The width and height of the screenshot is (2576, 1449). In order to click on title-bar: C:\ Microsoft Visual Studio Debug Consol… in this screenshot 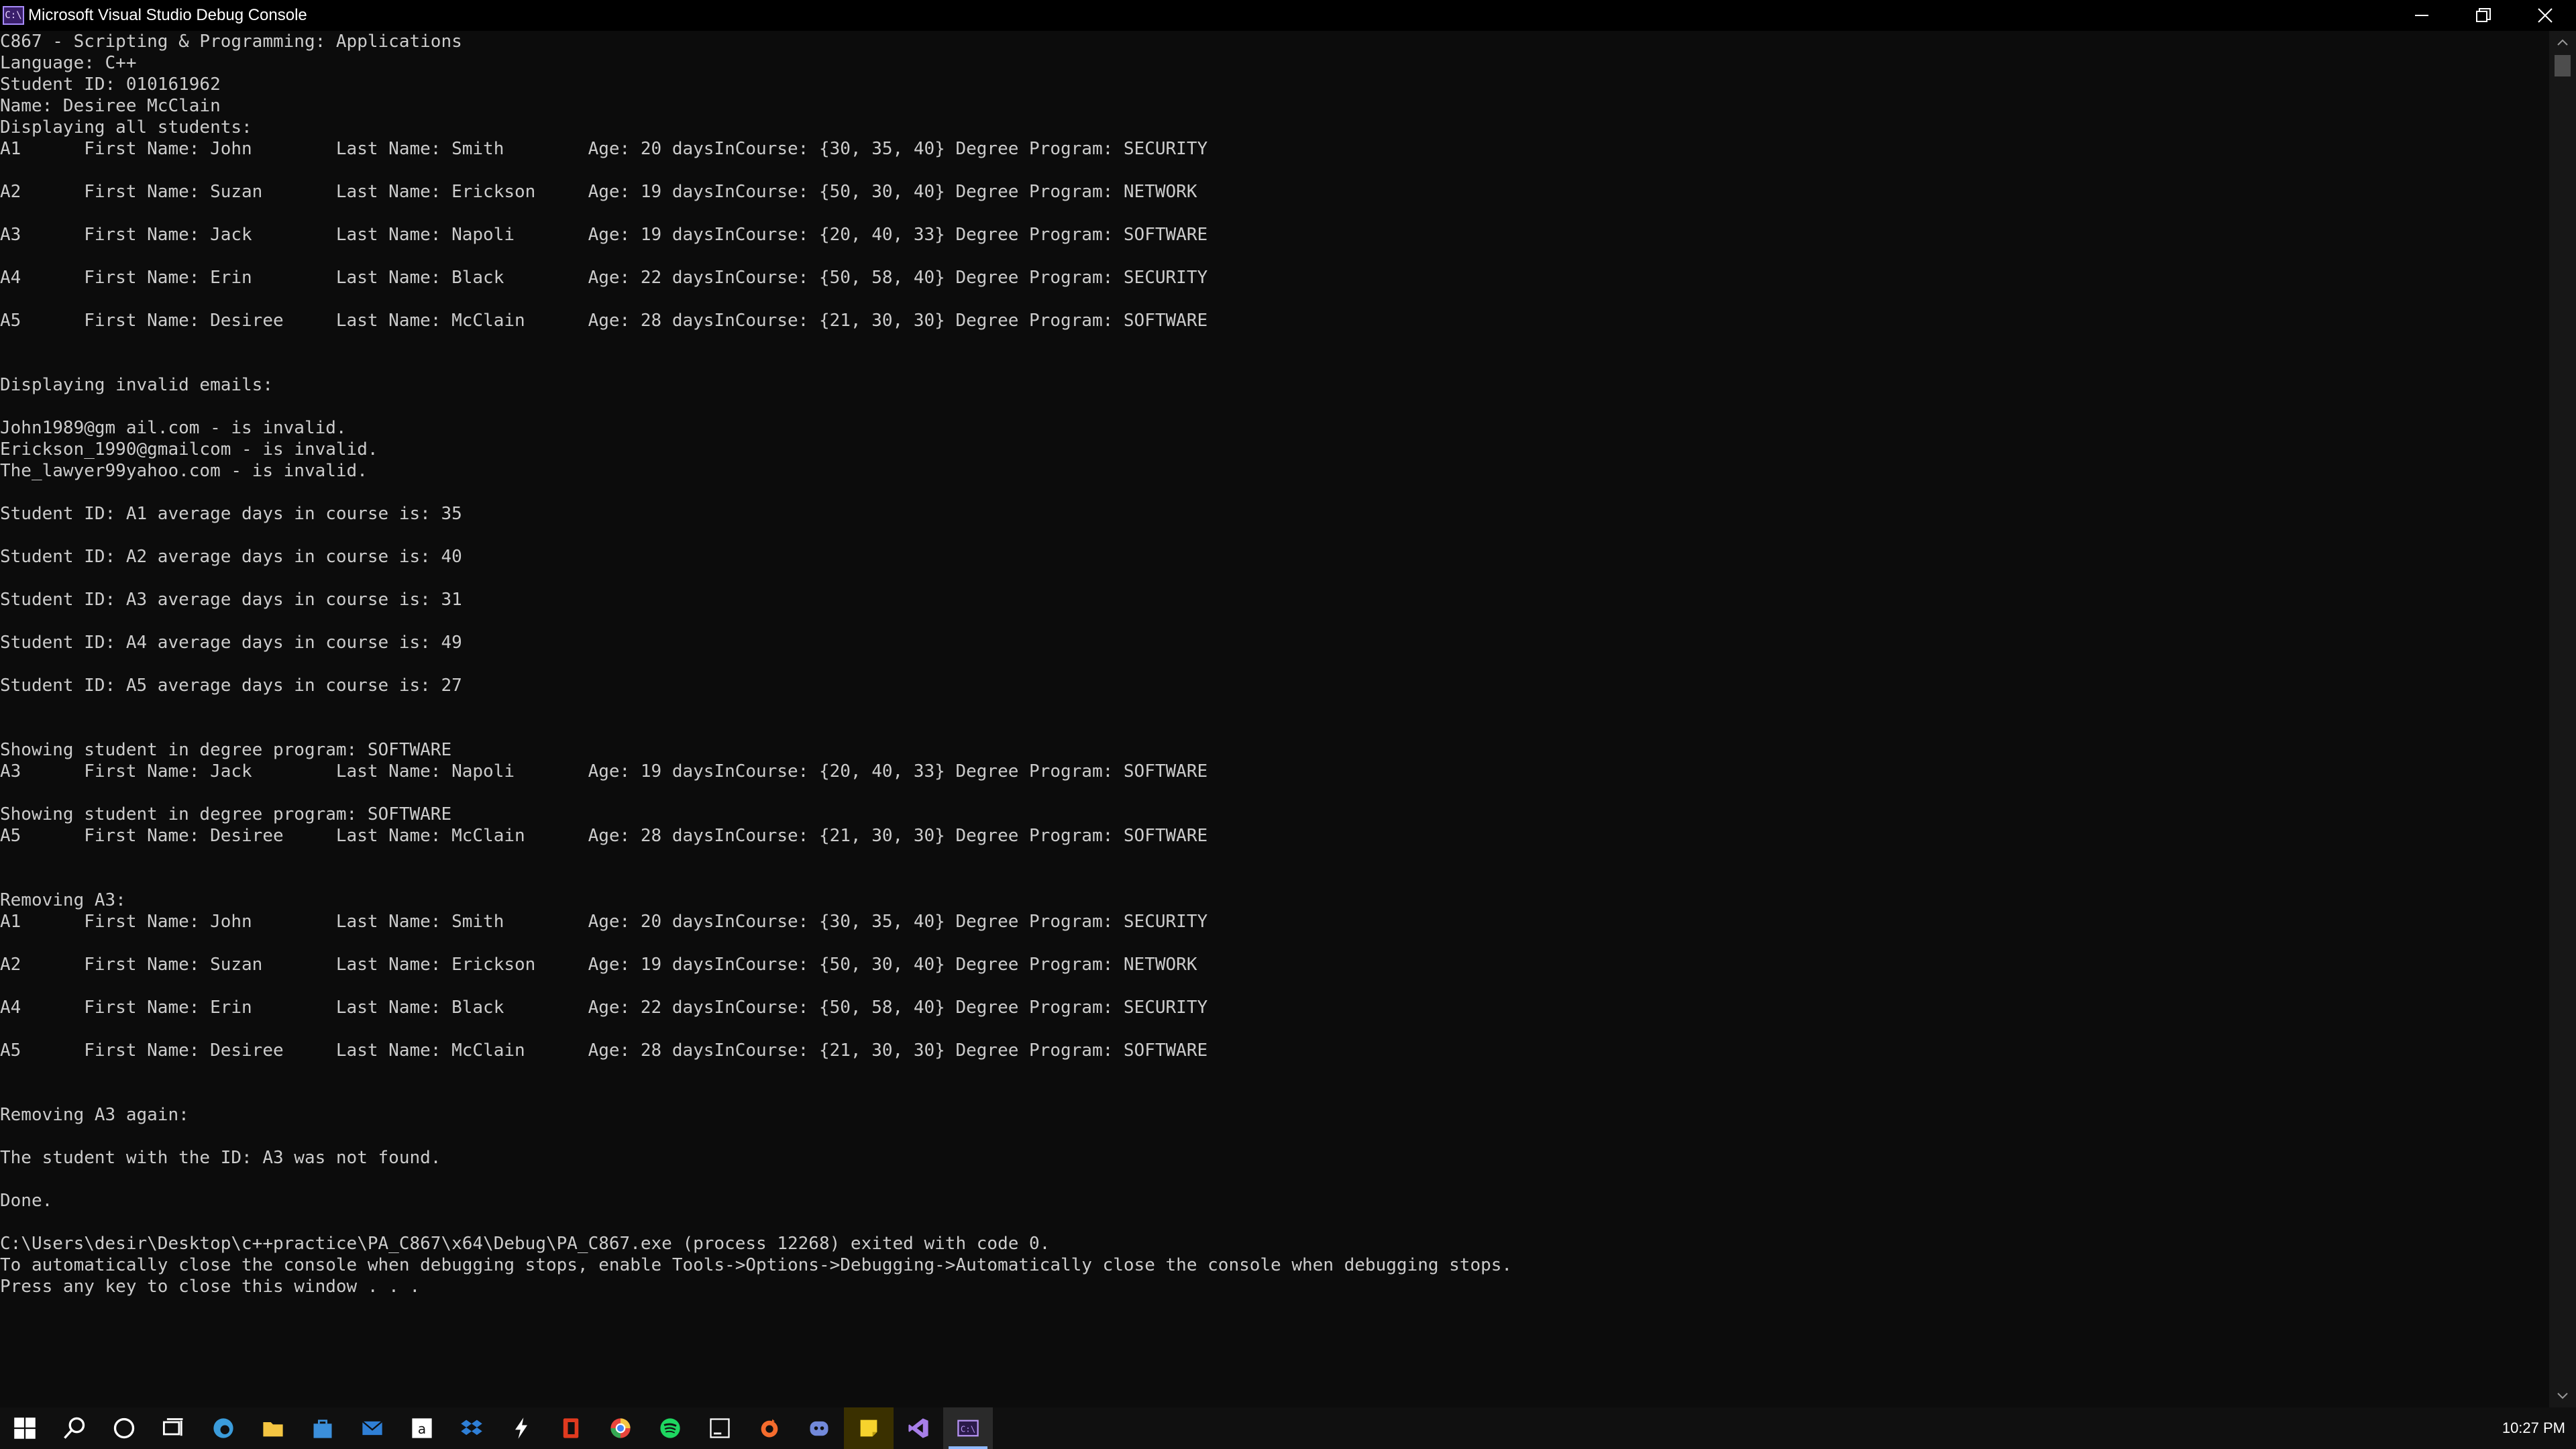, I will do `click(1288, 15)`.